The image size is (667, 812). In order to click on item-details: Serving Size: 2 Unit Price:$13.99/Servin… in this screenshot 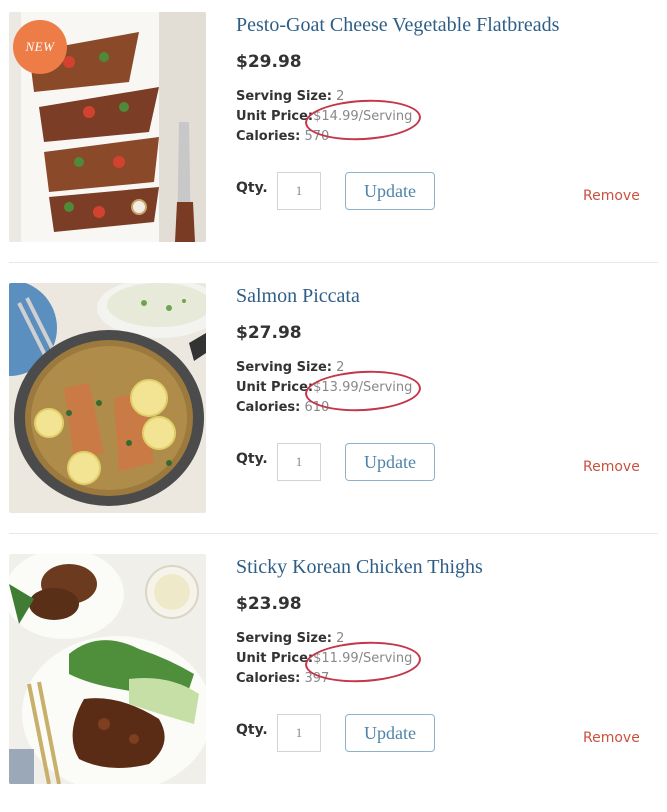, I will do `click(324, 388)`.